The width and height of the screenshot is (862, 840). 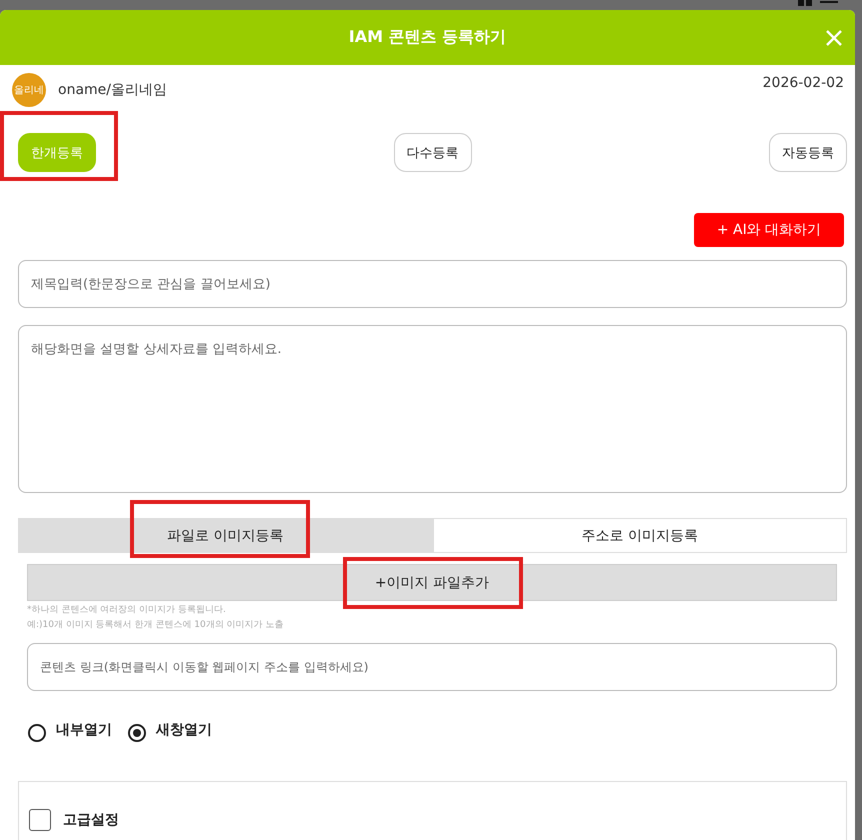 What do you see at coordinates (433, 152) in the screenshot?
I see `mode-button: 다수등록` at bounding box center [433, 152].